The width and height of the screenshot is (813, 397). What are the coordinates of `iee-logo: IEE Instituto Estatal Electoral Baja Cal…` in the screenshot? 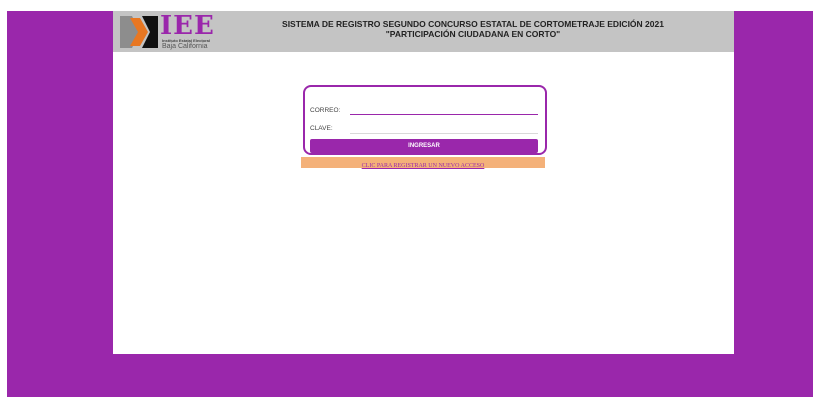 It's located at (171, 30).